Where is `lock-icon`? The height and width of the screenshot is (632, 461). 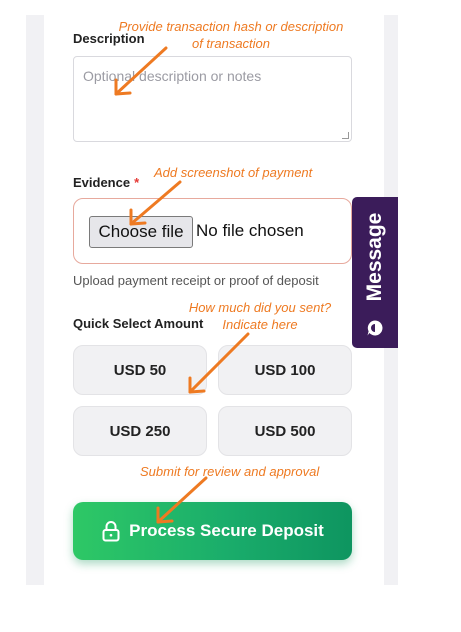
lock-icon is located at coordinates (111, 531).